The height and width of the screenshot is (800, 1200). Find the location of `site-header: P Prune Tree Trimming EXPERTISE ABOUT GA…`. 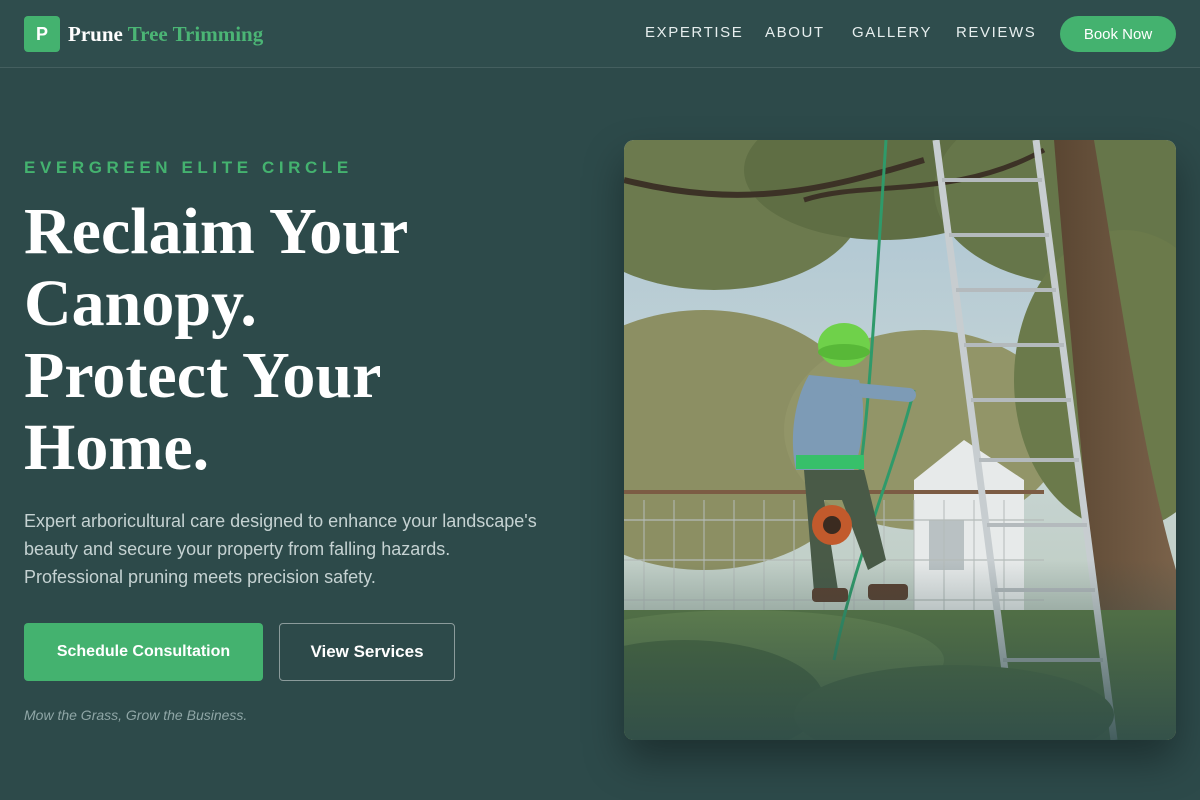

site-header: P Prune Tree Trimming EXPERTISE ABOUT GA… is located at coordinates (600, 34).